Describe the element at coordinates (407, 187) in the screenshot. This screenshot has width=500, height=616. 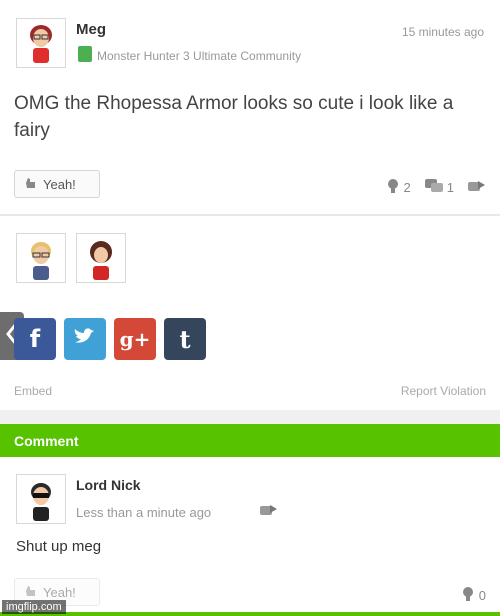
I see `yeah-count: 2` at that location.